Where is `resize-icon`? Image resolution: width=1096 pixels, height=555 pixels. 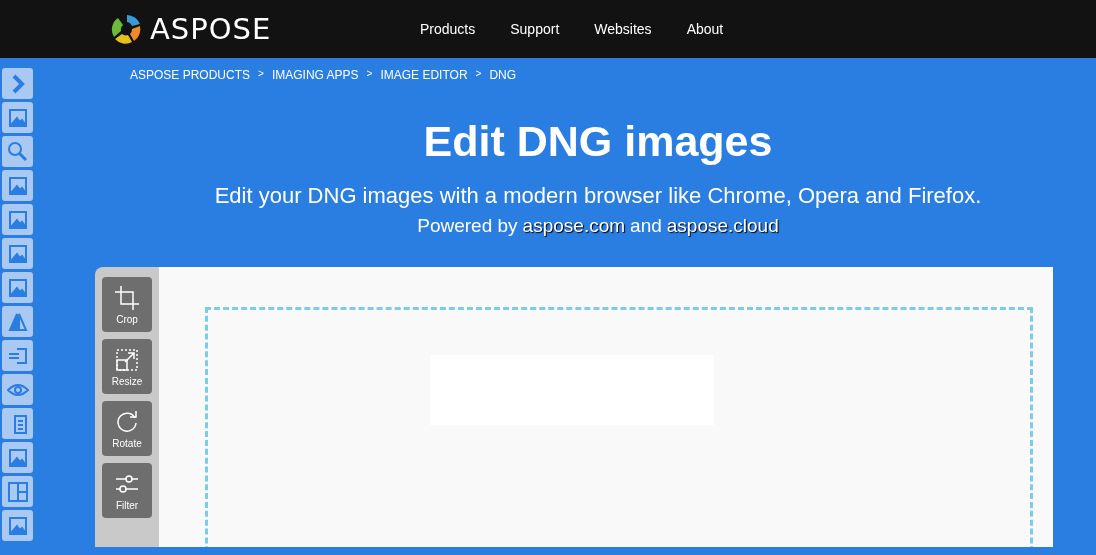 resize-icon is located at coordinates (127, 359).